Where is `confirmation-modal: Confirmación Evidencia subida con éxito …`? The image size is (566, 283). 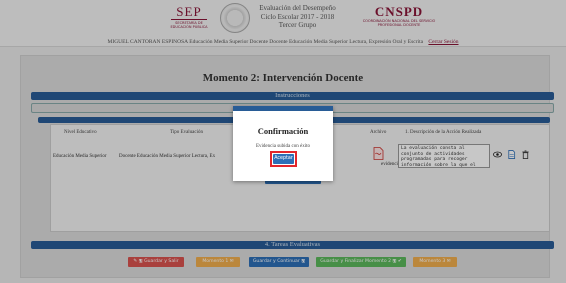
confirmation-modal: Confirmación Evidencia subida con éxito … is located at coordinates (283, 143).